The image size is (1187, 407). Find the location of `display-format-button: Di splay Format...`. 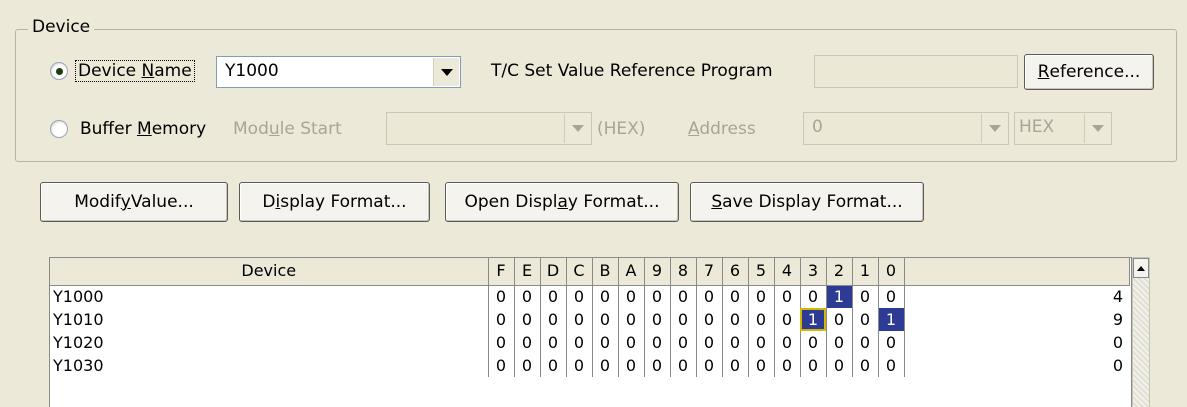

display-format-button: Di splay Format... is located at coordinates (334, 202).